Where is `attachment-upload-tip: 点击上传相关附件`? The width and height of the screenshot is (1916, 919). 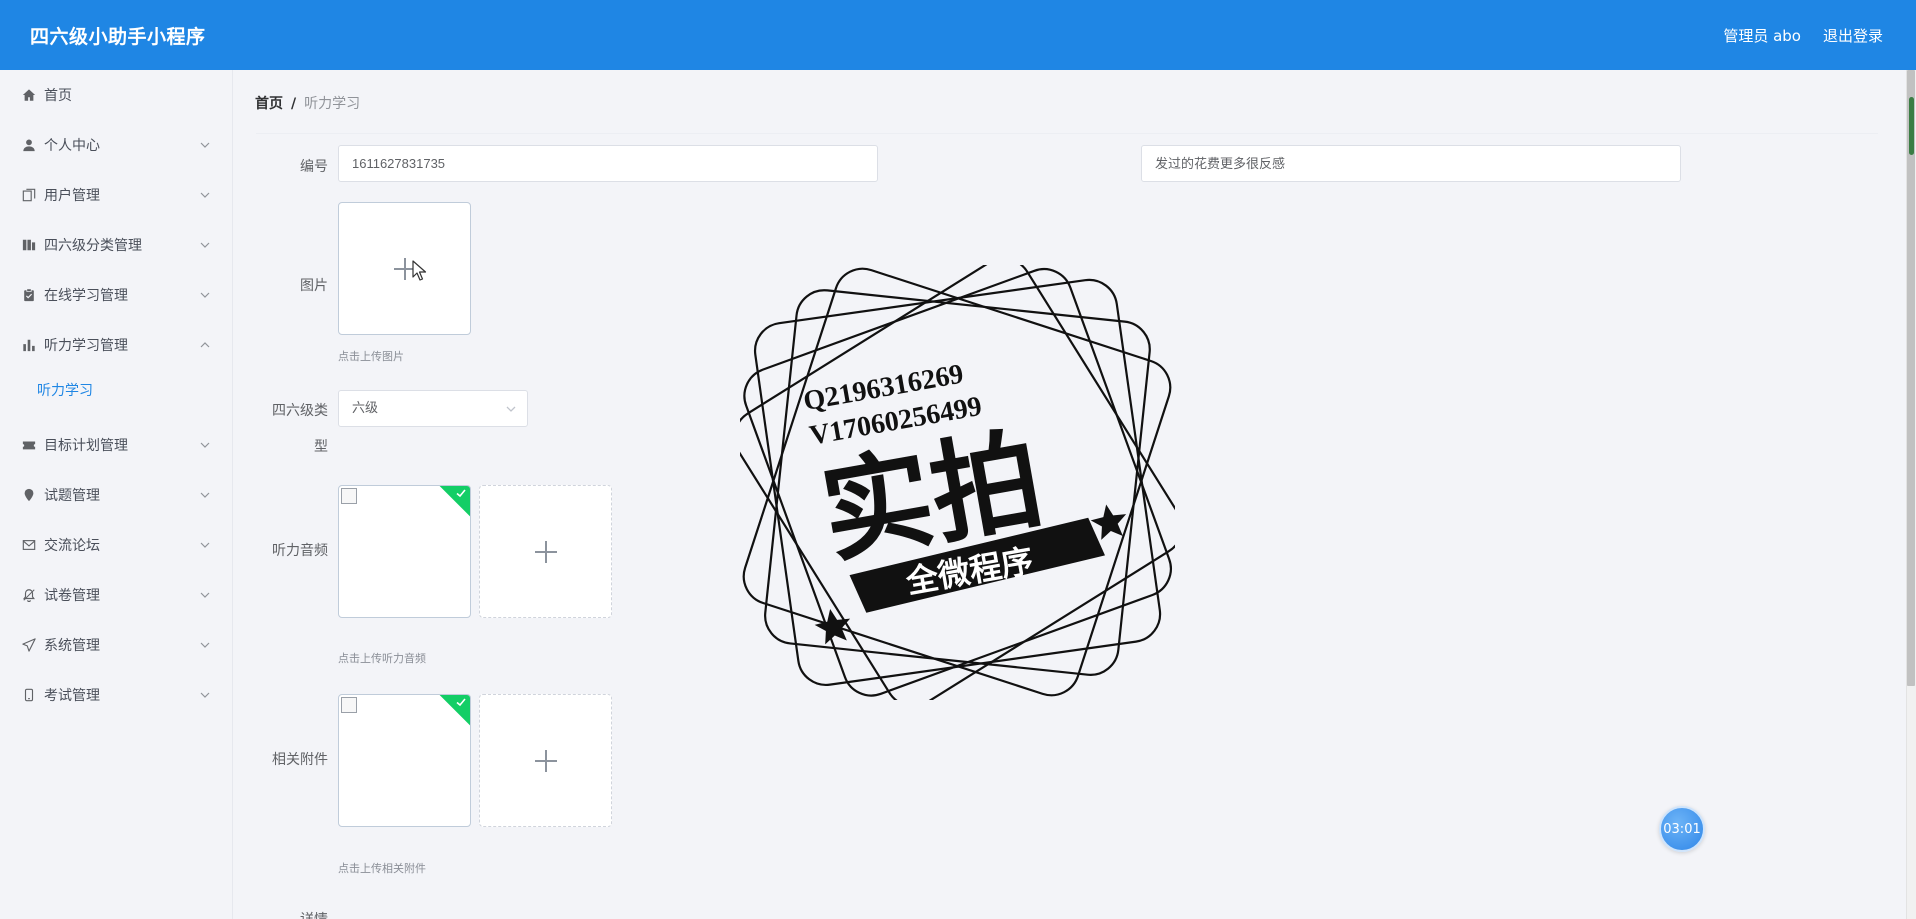
attachment-upload-tip: 点击上传相关附件 is located at coordinates (382, 868).